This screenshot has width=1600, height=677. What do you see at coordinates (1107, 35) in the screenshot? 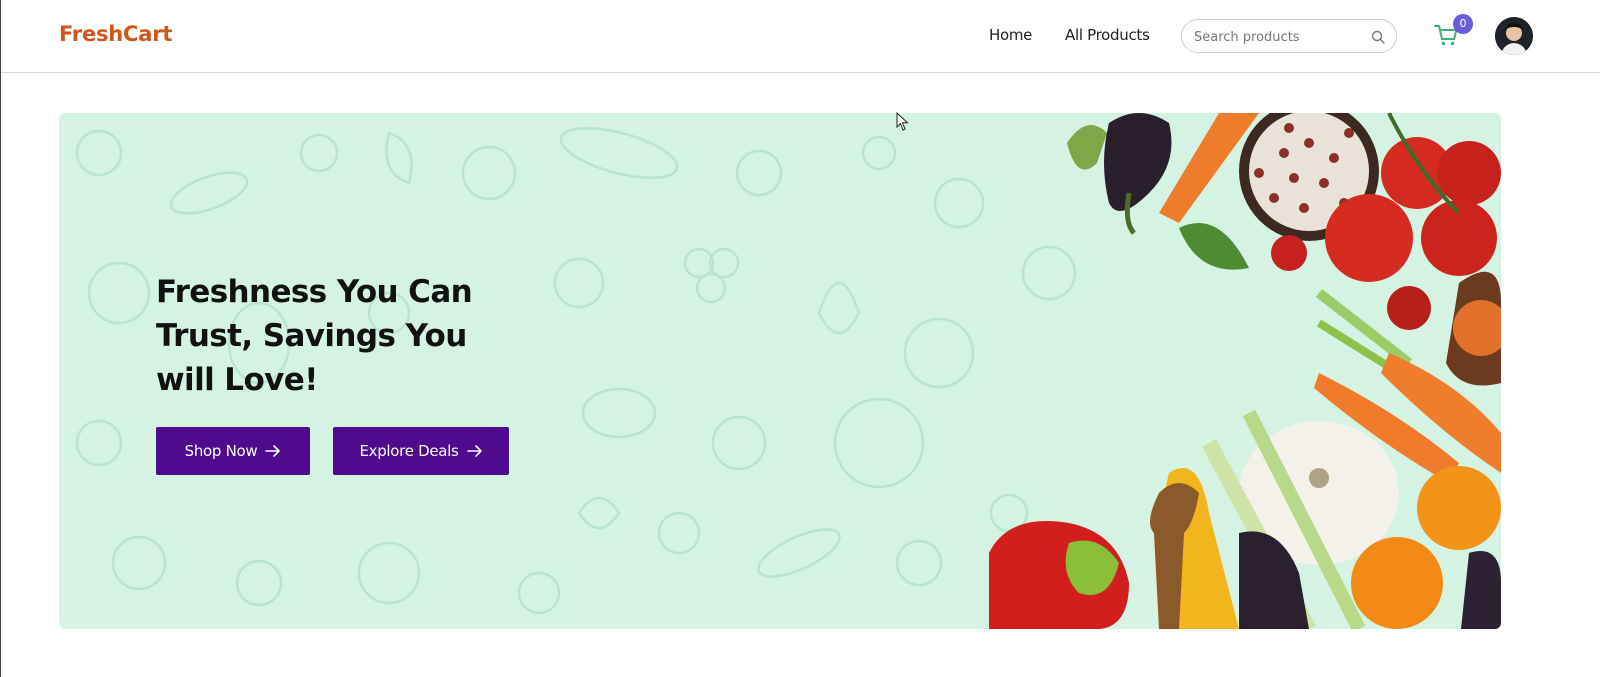
I see `nav-link-all-products: All Products` at bounding box center [1107, 35].